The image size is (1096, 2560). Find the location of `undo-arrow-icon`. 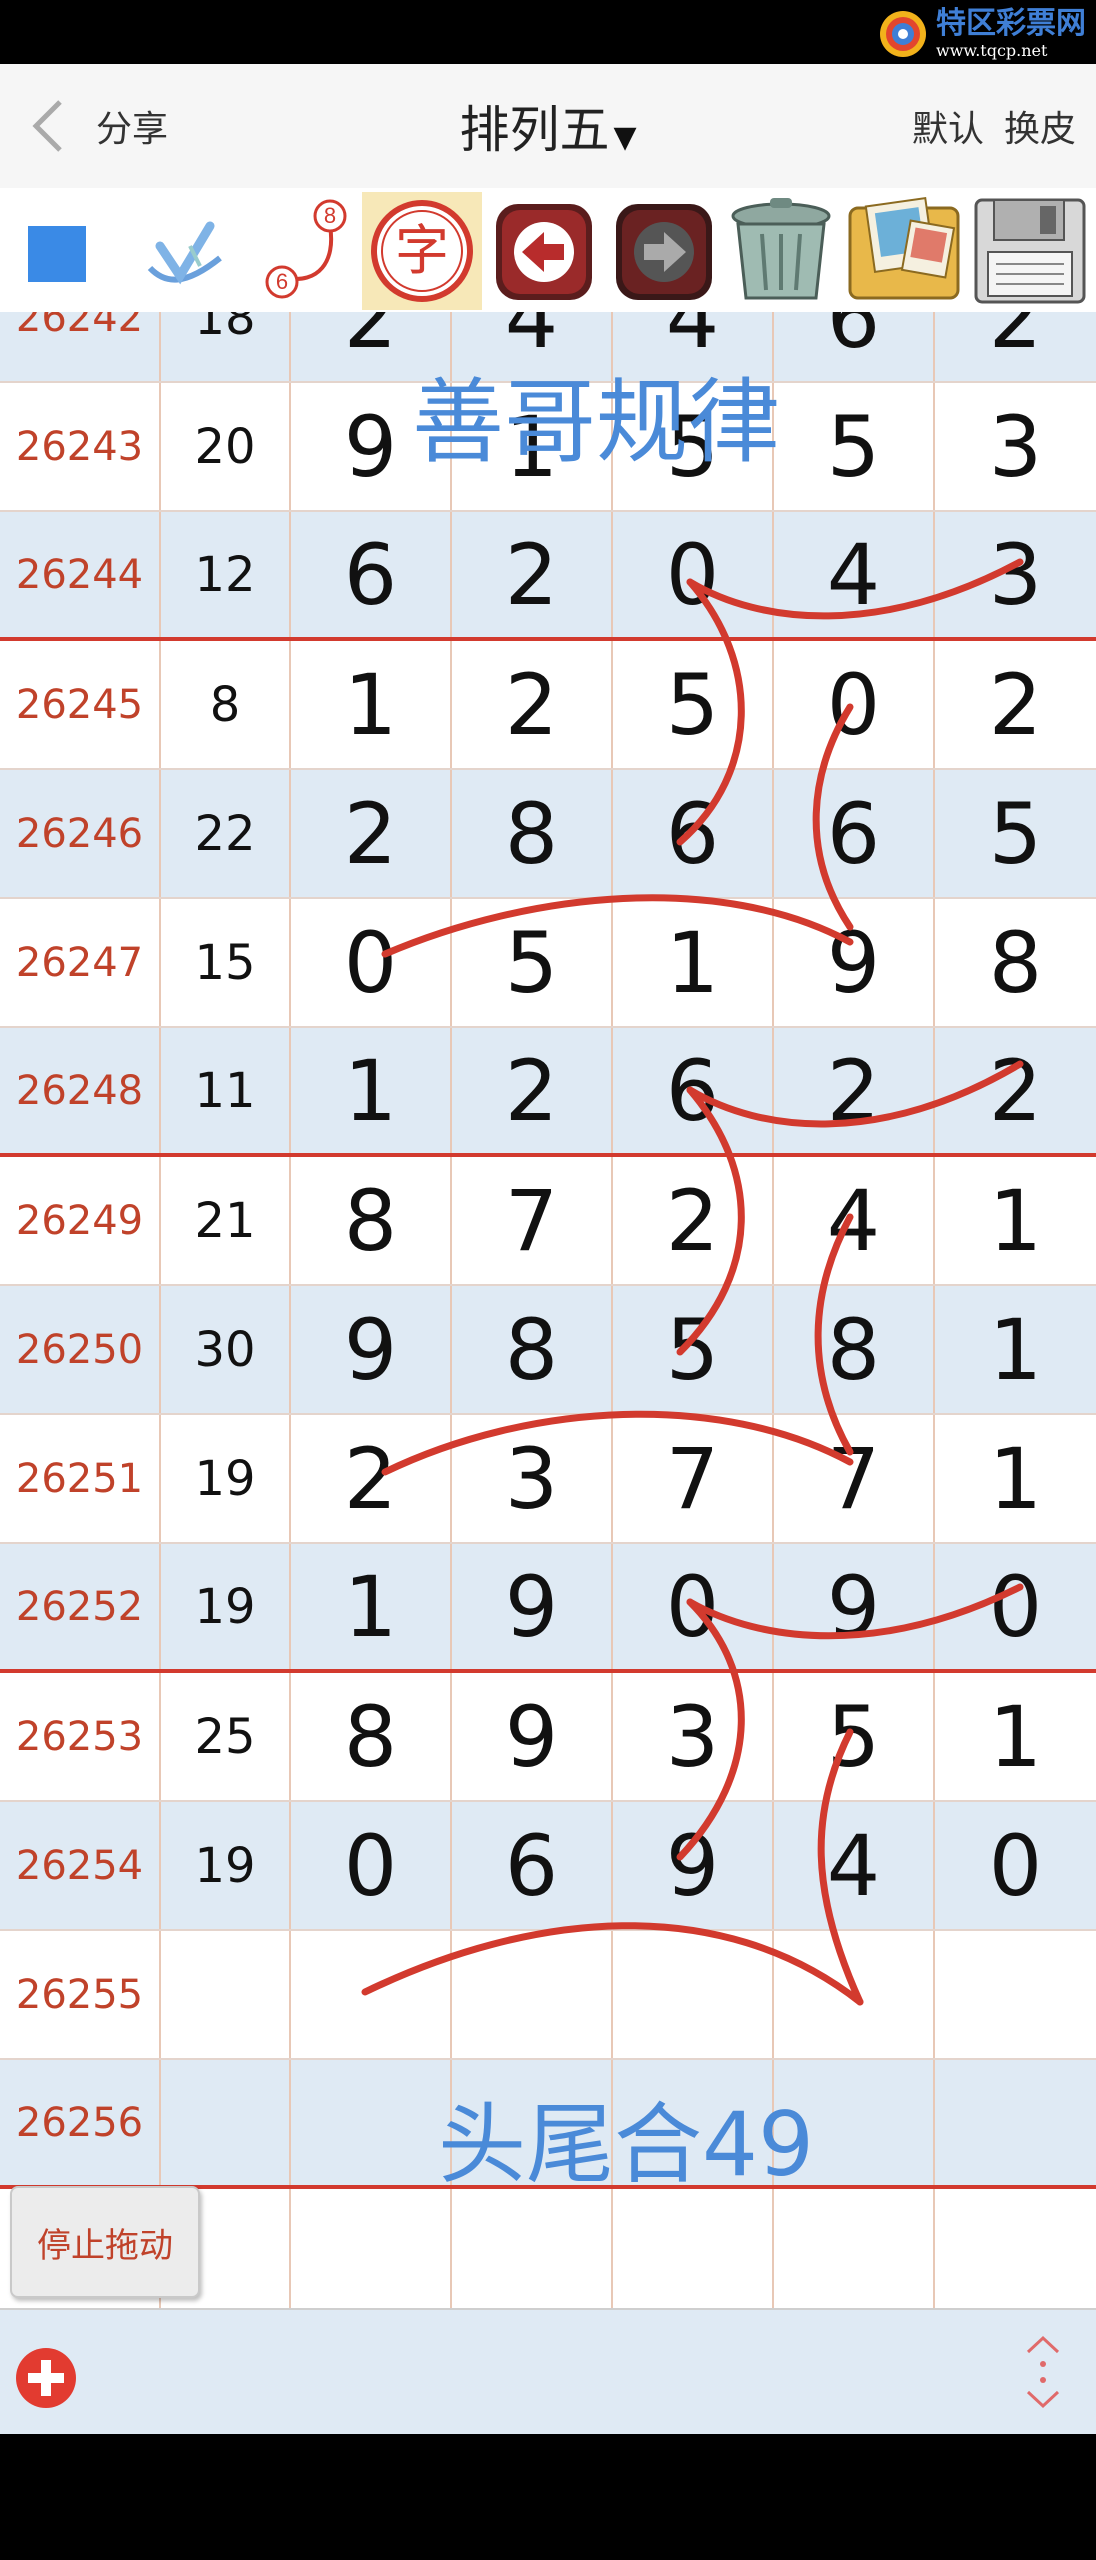

undo-arrow-icon is located at coordinates (544, 252).